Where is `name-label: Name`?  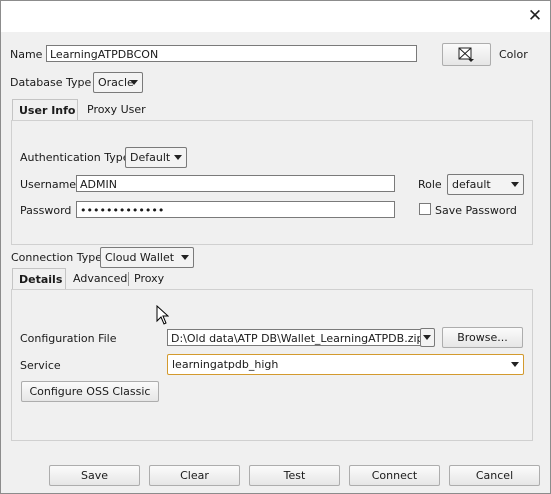 name-label: Name is located at coordinates (26, 54).